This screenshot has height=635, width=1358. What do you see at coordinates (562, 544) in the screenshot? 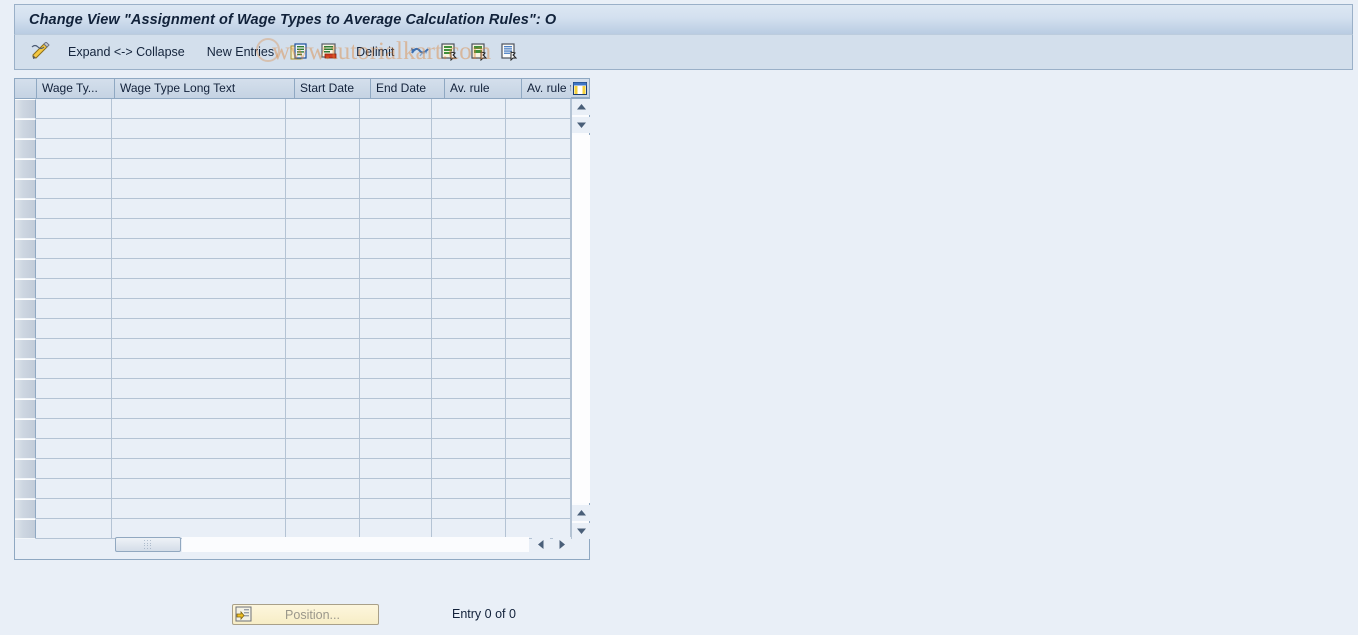
I see `scroll-right-icon` at bounding box center [562, 544].